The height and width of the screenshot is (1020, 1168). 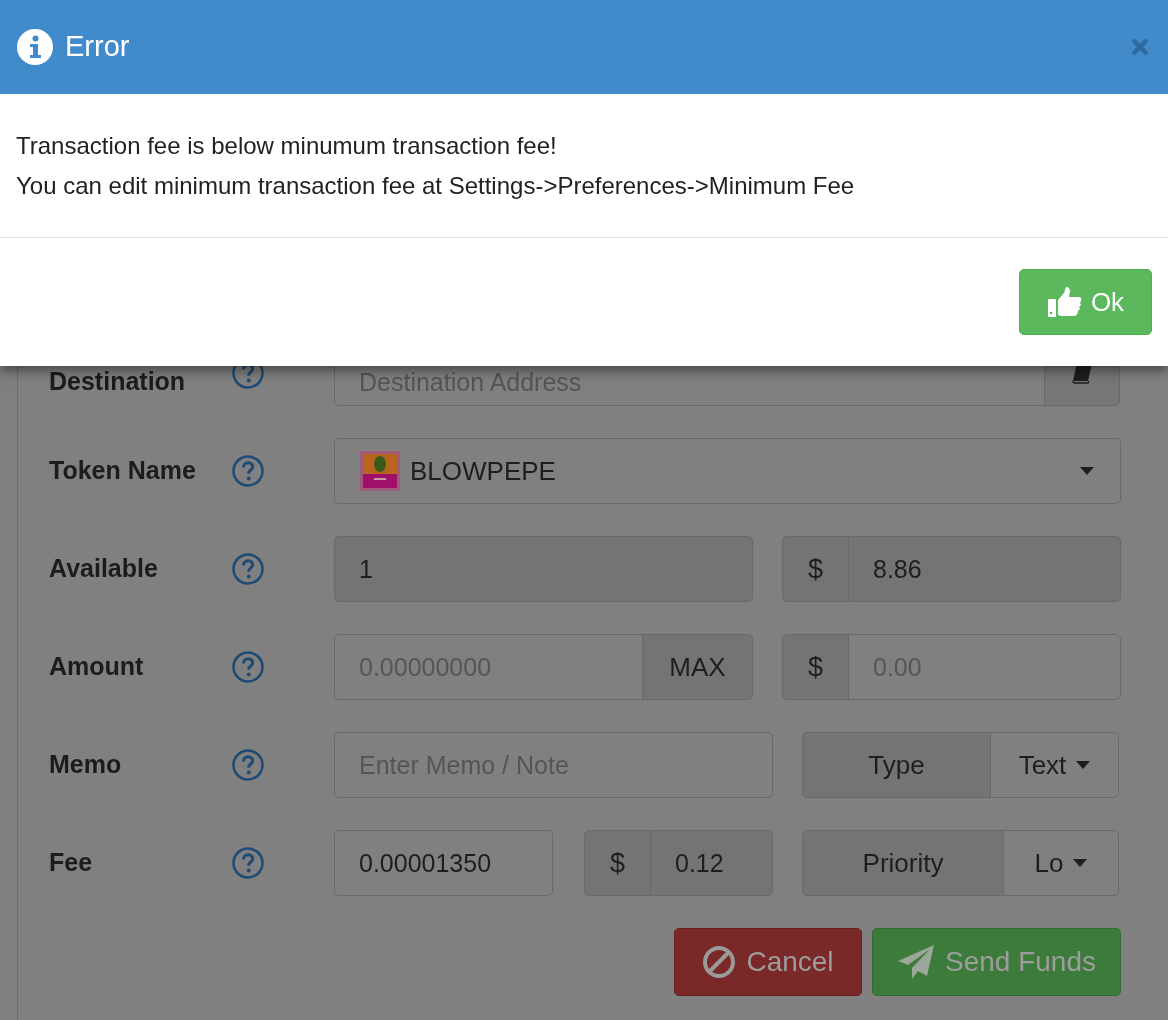 What do you see at coordinates (1064, 302) in the screenshot?
I see `thumbs-up-icon` at bounding box center [1064, 302].